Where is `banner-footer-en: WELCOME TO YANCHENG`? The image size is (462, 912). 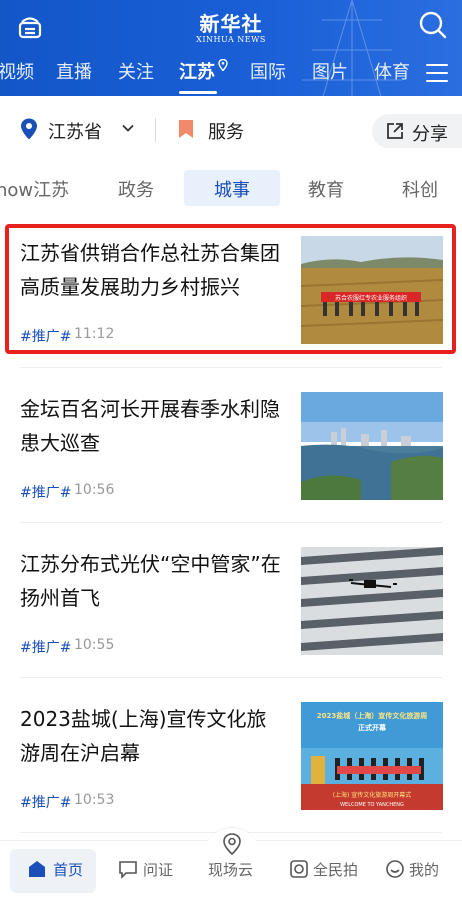
banner-footer-en: WELCOME TO YANCHENG is located at coordinates (372, 805).